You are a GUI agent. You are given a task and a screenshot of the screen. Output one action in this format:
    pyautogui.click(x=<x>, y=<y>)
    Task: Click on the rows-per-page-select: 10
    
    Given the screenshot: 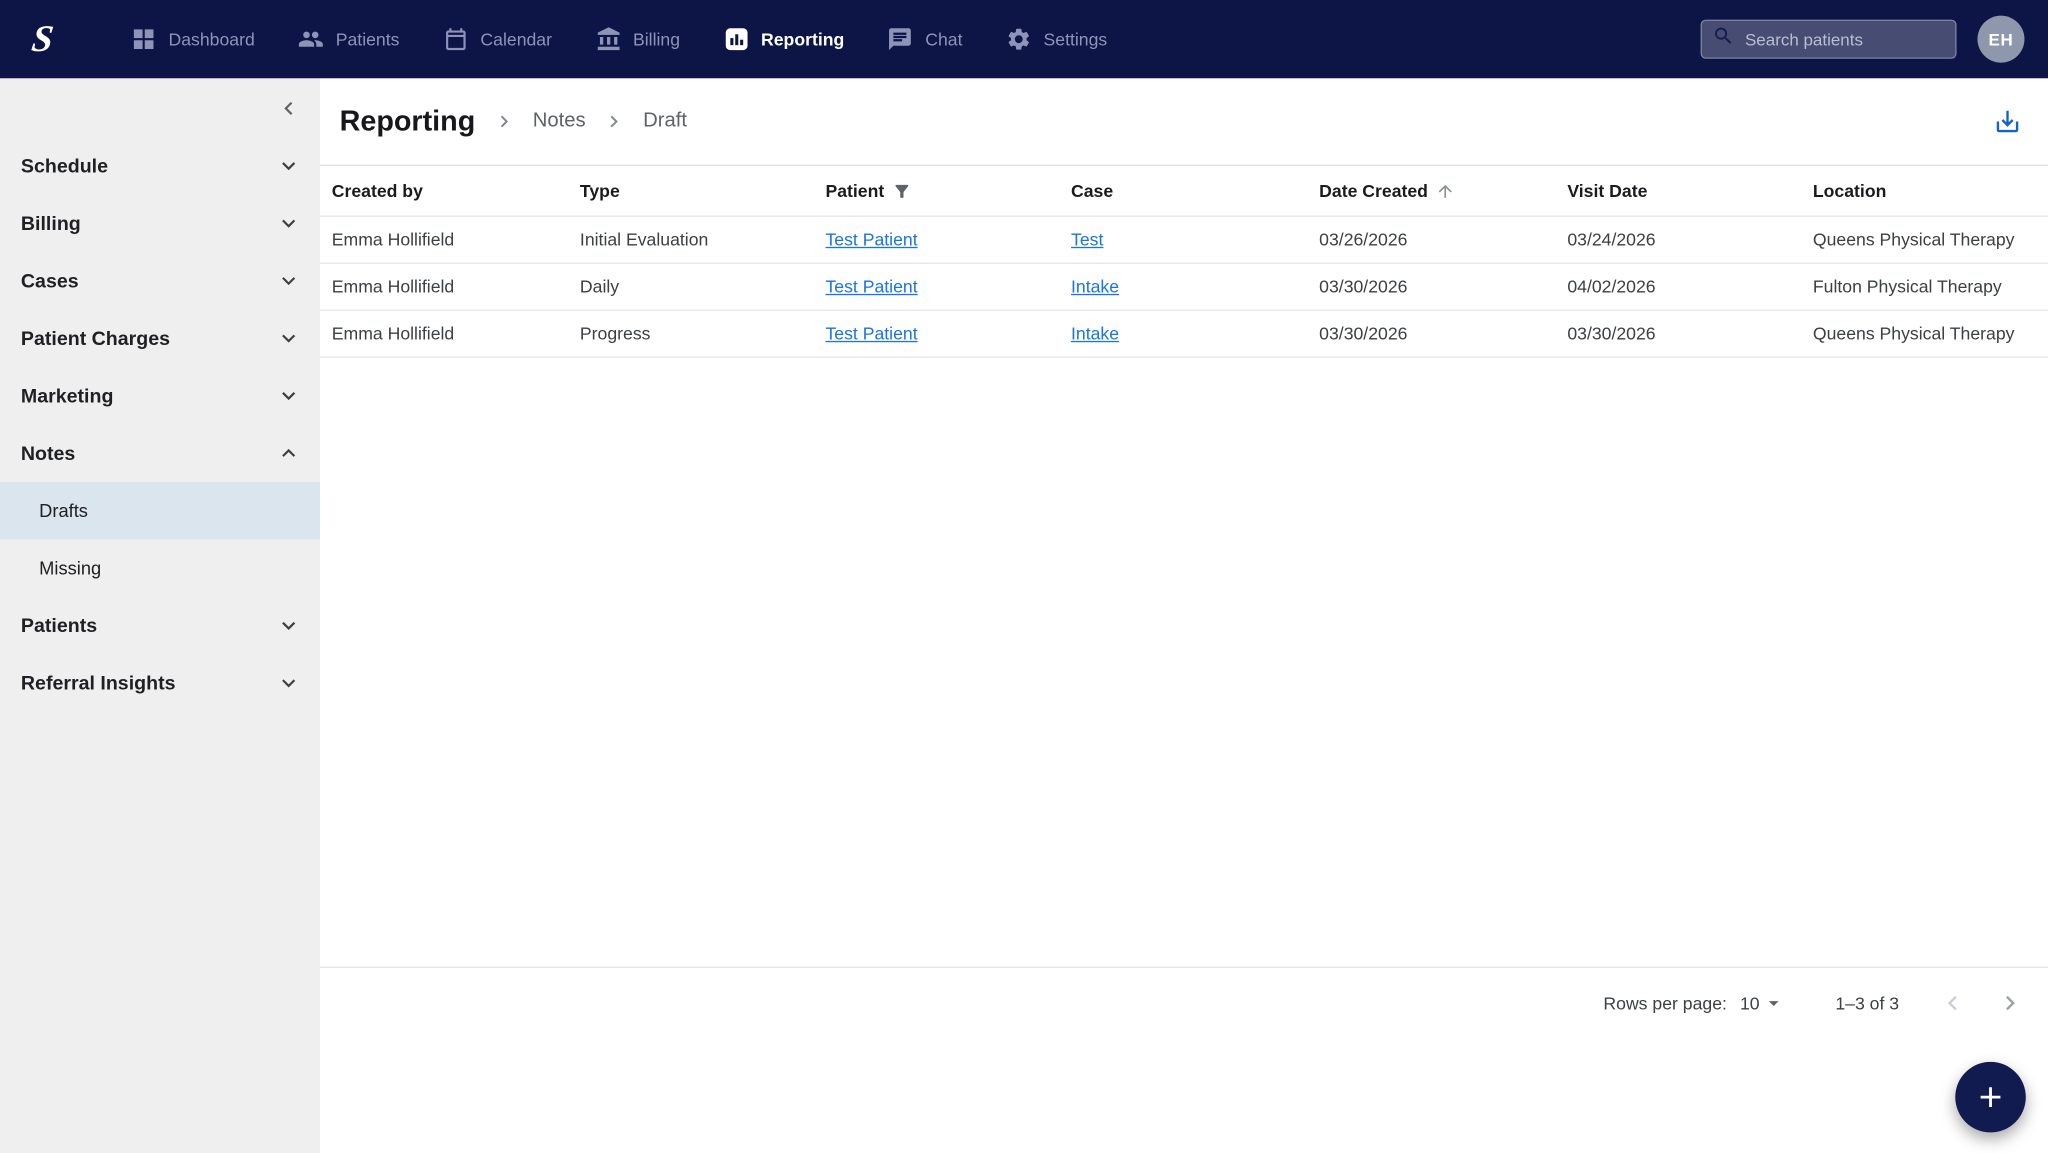 What is the action you would take?
    pyautogui.click(x=1763, y=1003)
    